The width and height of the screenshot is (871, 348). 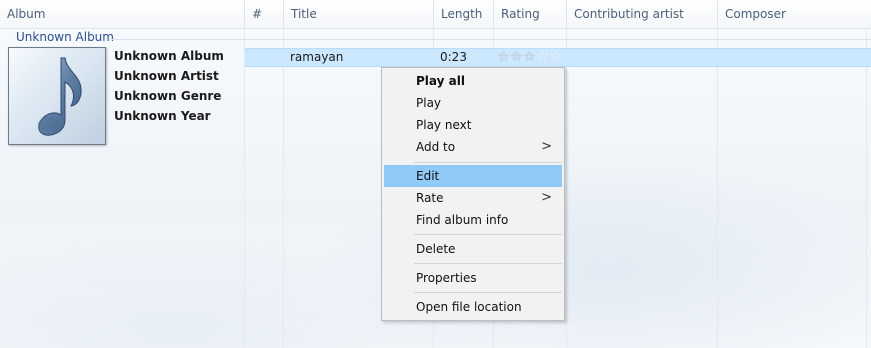 What do you see at coordinates (317, 57) in the screenshot?
I see `track-title: ramayan` at bounding box center [317, 57].